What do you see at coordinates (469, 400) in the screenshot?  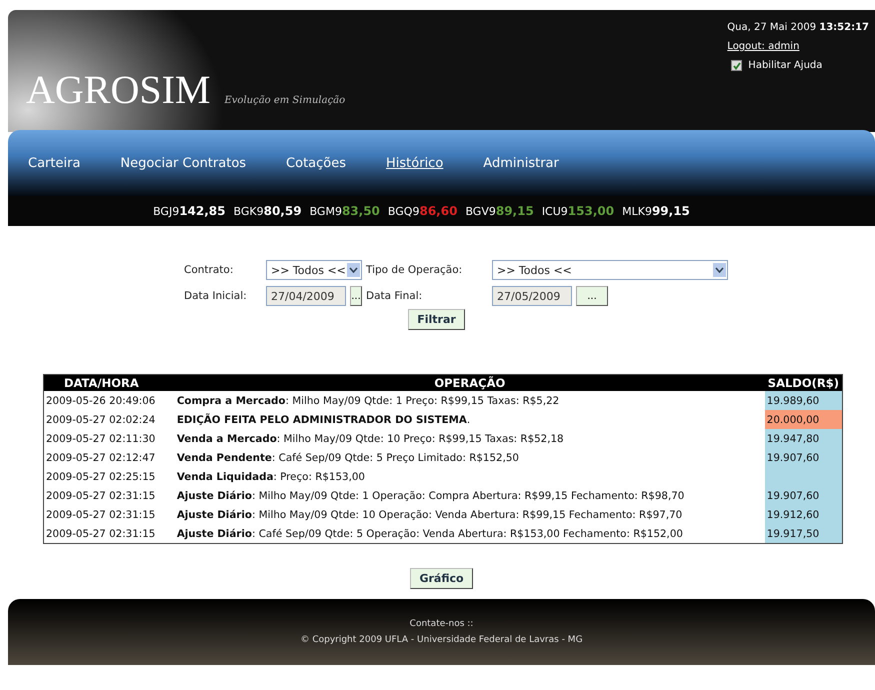 I see `table-cell: Compra a Mercado: Milho May/09 Qtde: 1 Preço: R$99,15 Taxas: R$5,22` at bounding box center [469, 400].